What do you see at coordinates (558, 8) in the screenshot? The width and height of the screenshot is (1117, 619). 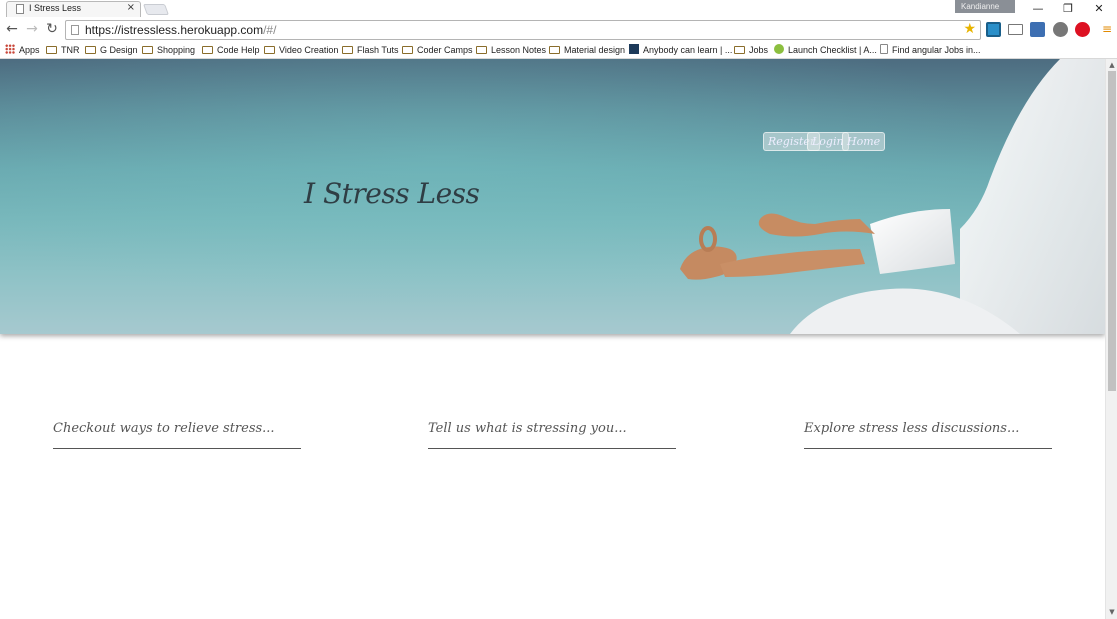 I see `browser-title-bar: I Stress Less × Kandianne — ❐ ✕` at bounding box center [558, 8].